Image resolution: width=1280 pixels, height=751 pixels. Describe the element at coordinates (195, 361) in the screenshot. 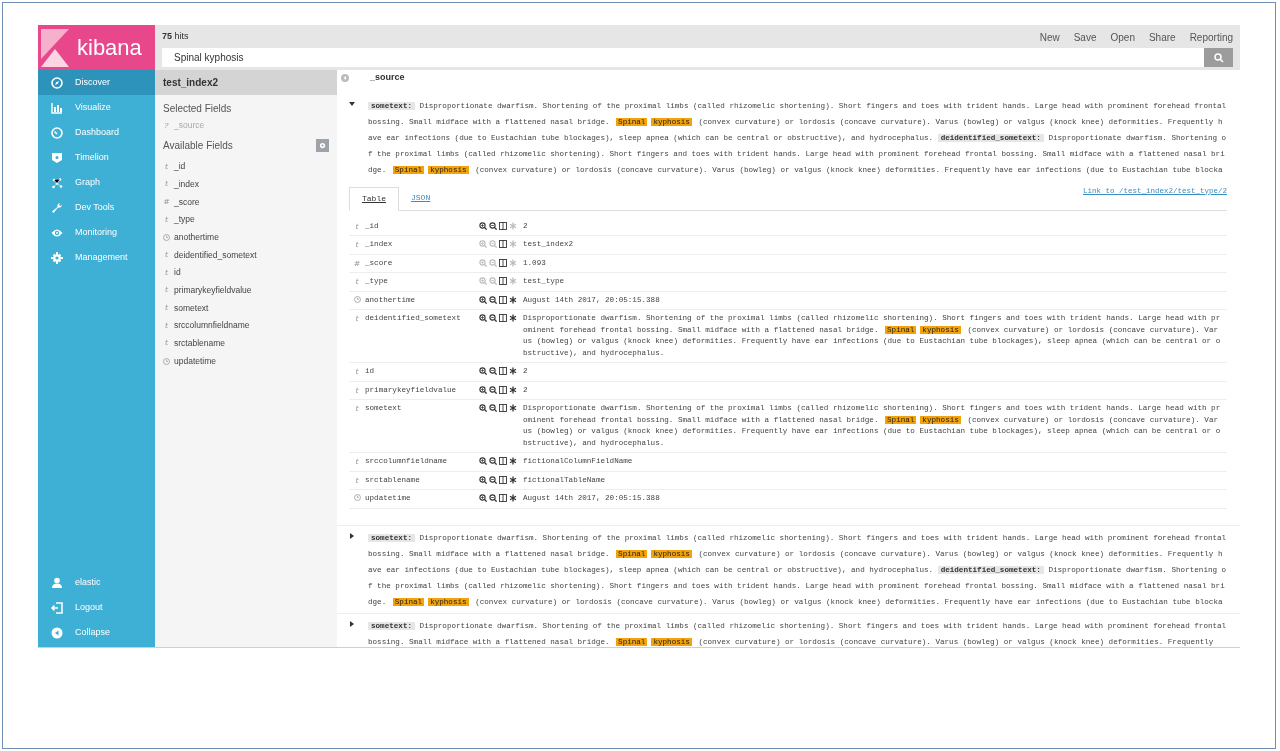

I see `field-name: updatetime` at that location.